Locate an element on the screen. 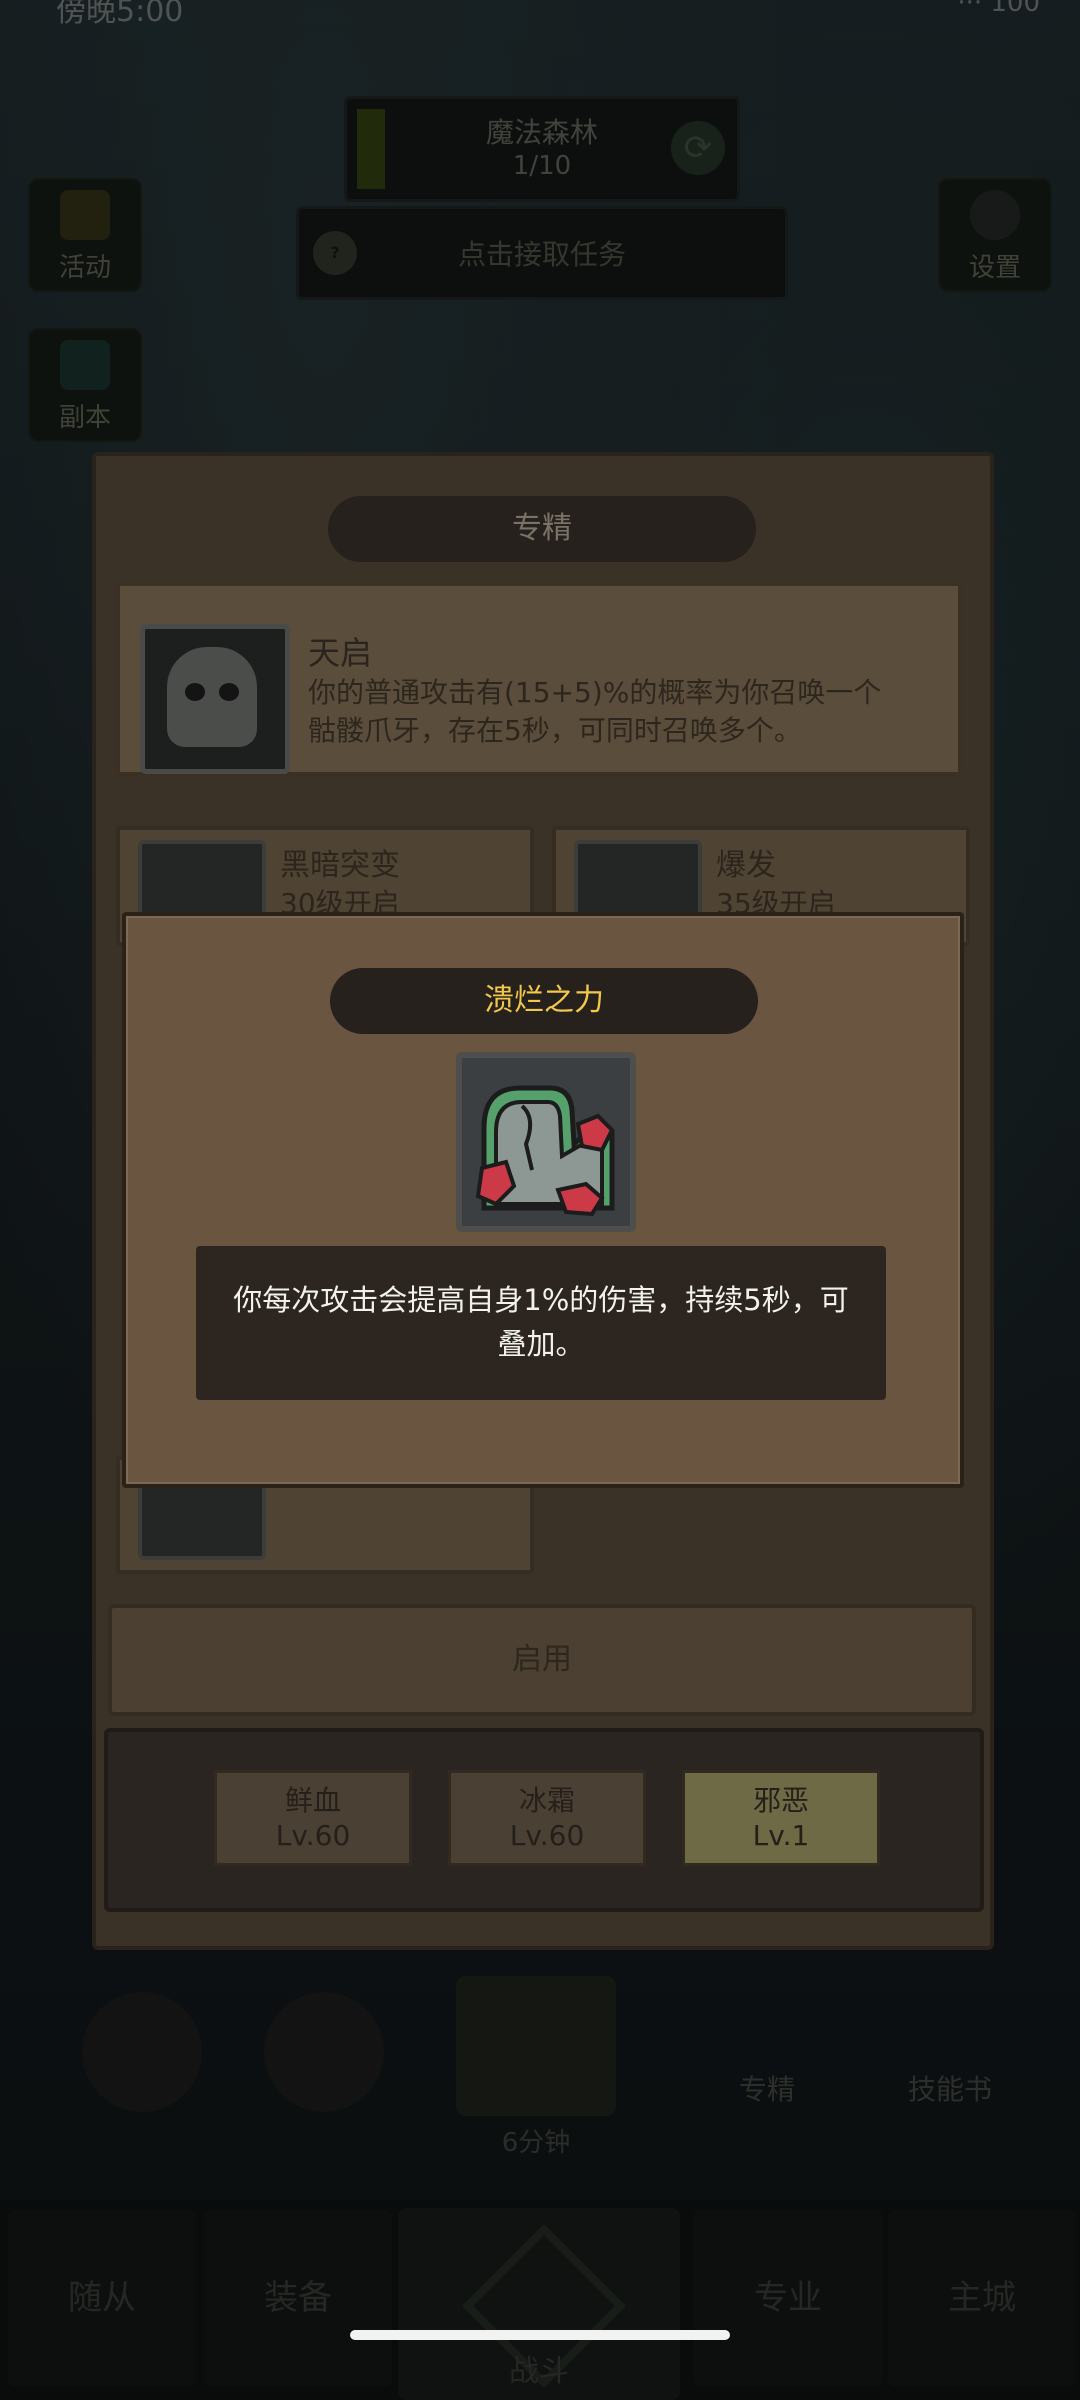 The height and width of the screenshot is (2400, 1080). dialog-description: 你每次攻击会提高自身1%的伤害，持续5秒，可叠加。 is located at coordinates (541, 1322).